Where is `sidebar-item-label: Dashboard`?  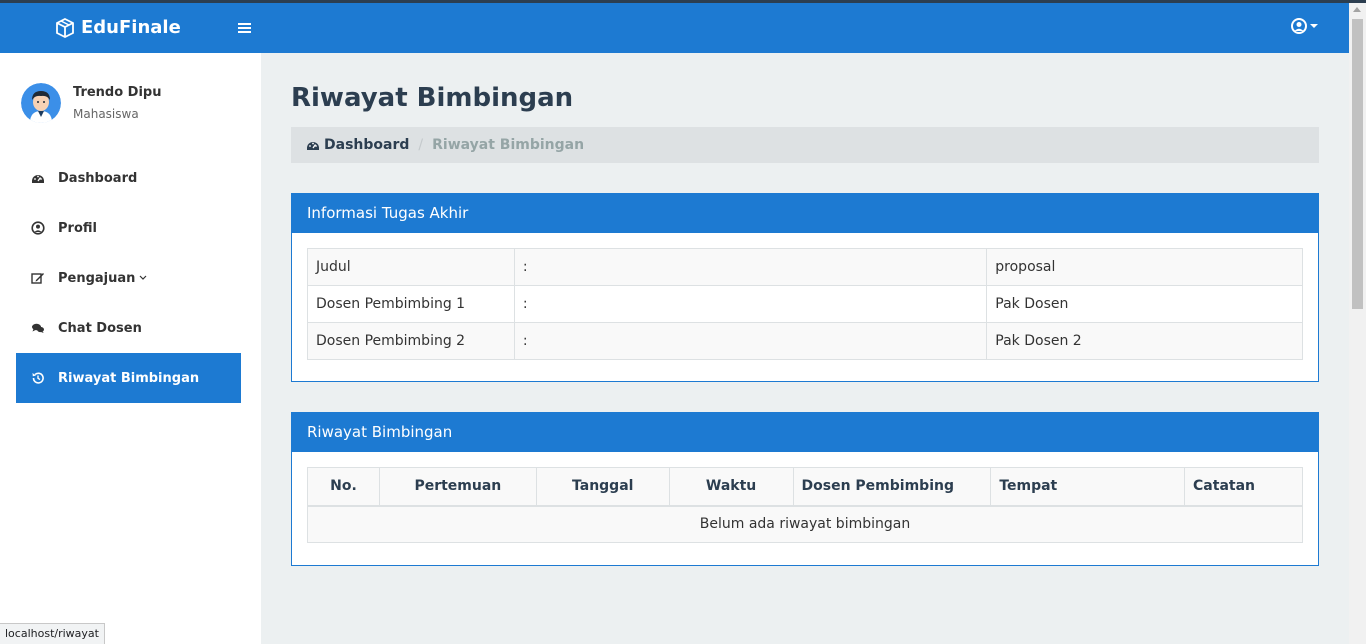
sidebar-item-label: Dashboard is located at coordinates (98, 178).